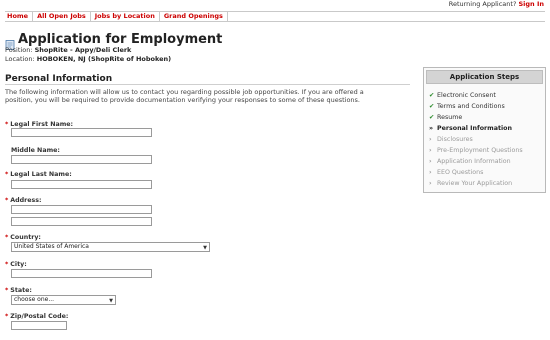 Image resolution: width=550 pixels, height=340 pixels. I want to click on address-line1-input, so click(81, 209).